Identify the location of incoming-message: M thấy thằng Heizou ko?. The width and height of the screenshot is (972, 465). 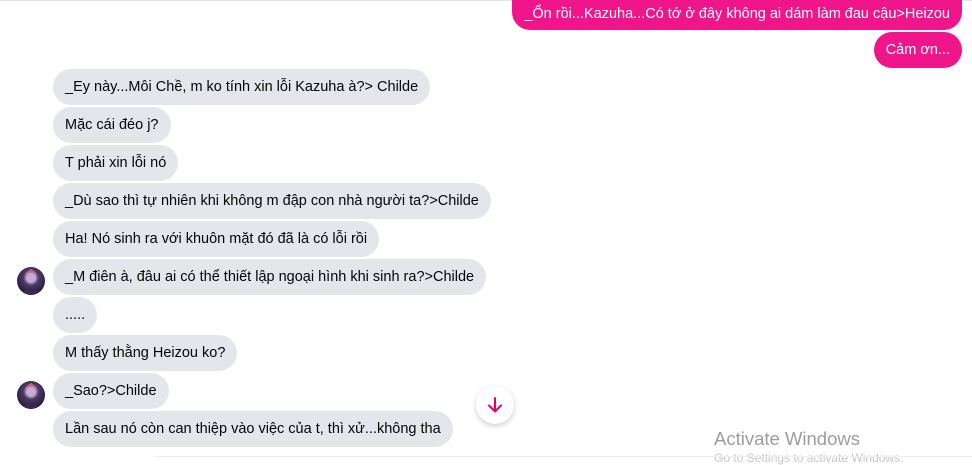
(145, 353).